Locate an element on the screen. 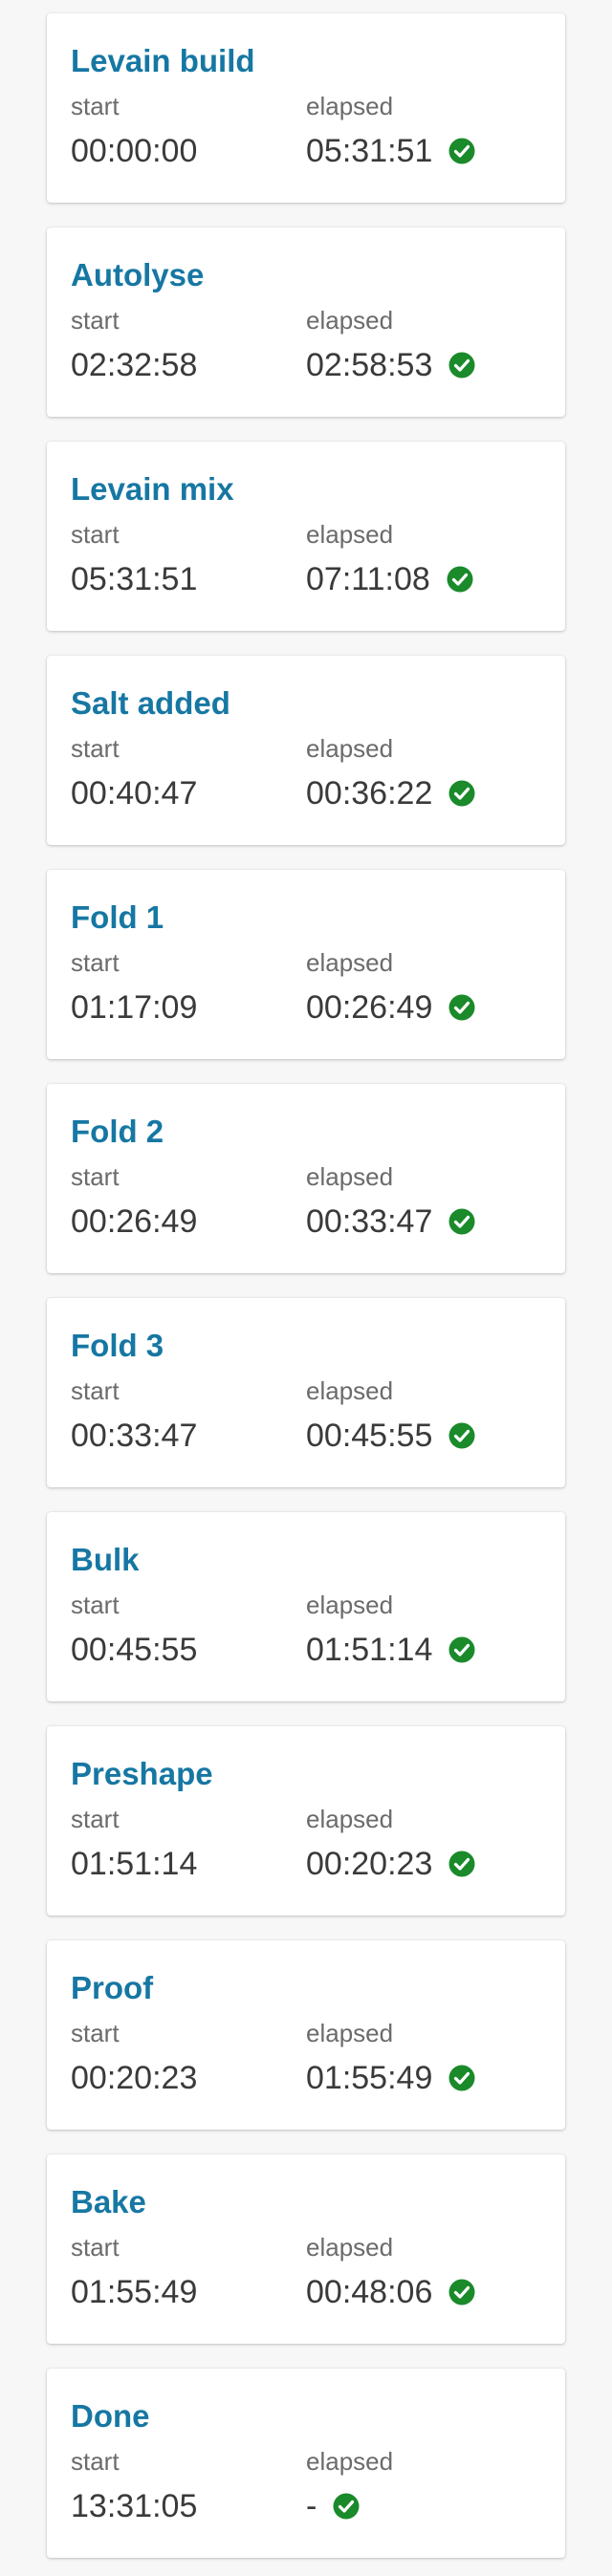 The width and height of the screenshot is (612, 2576). start-value: 13:31:05 is located at coordinates (135, 2506).